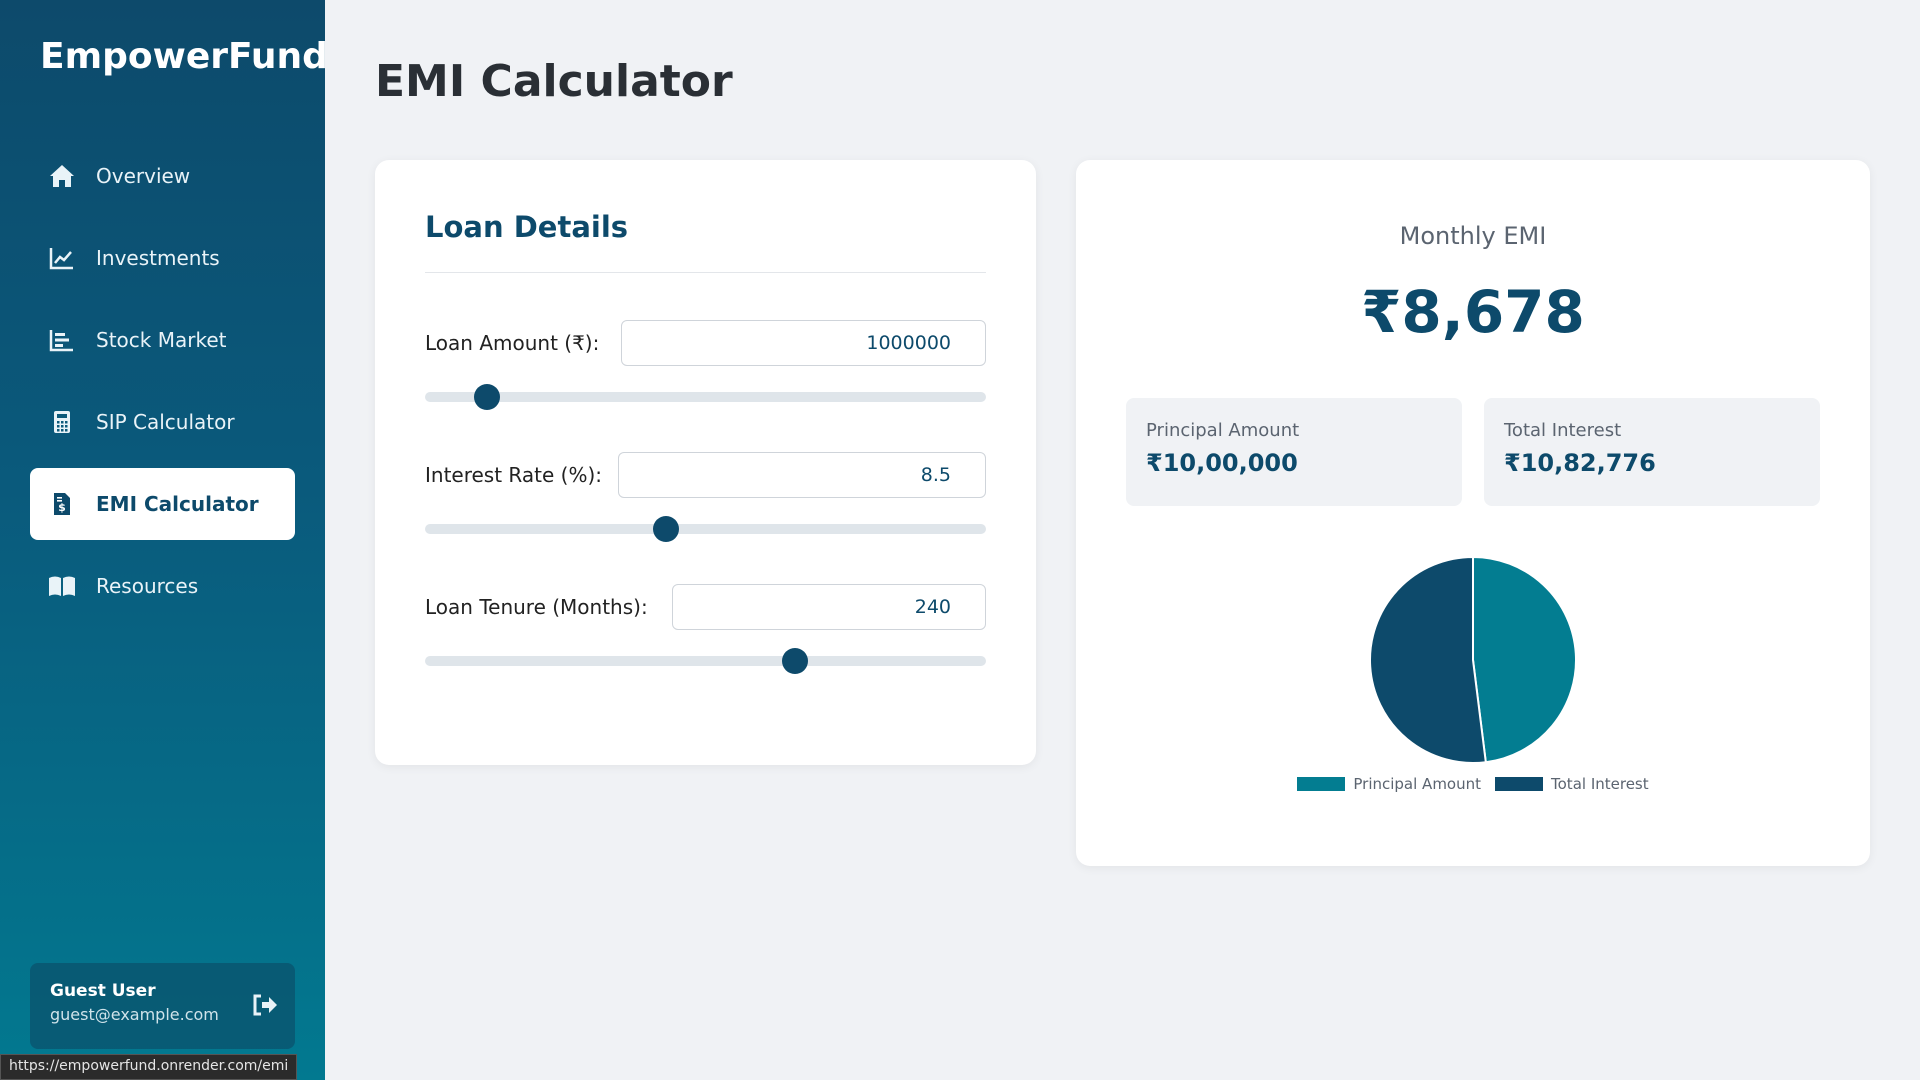 The height and width of the screenshot is (1080, 1920). I want to click on calculator-icon, so click(62, 422).